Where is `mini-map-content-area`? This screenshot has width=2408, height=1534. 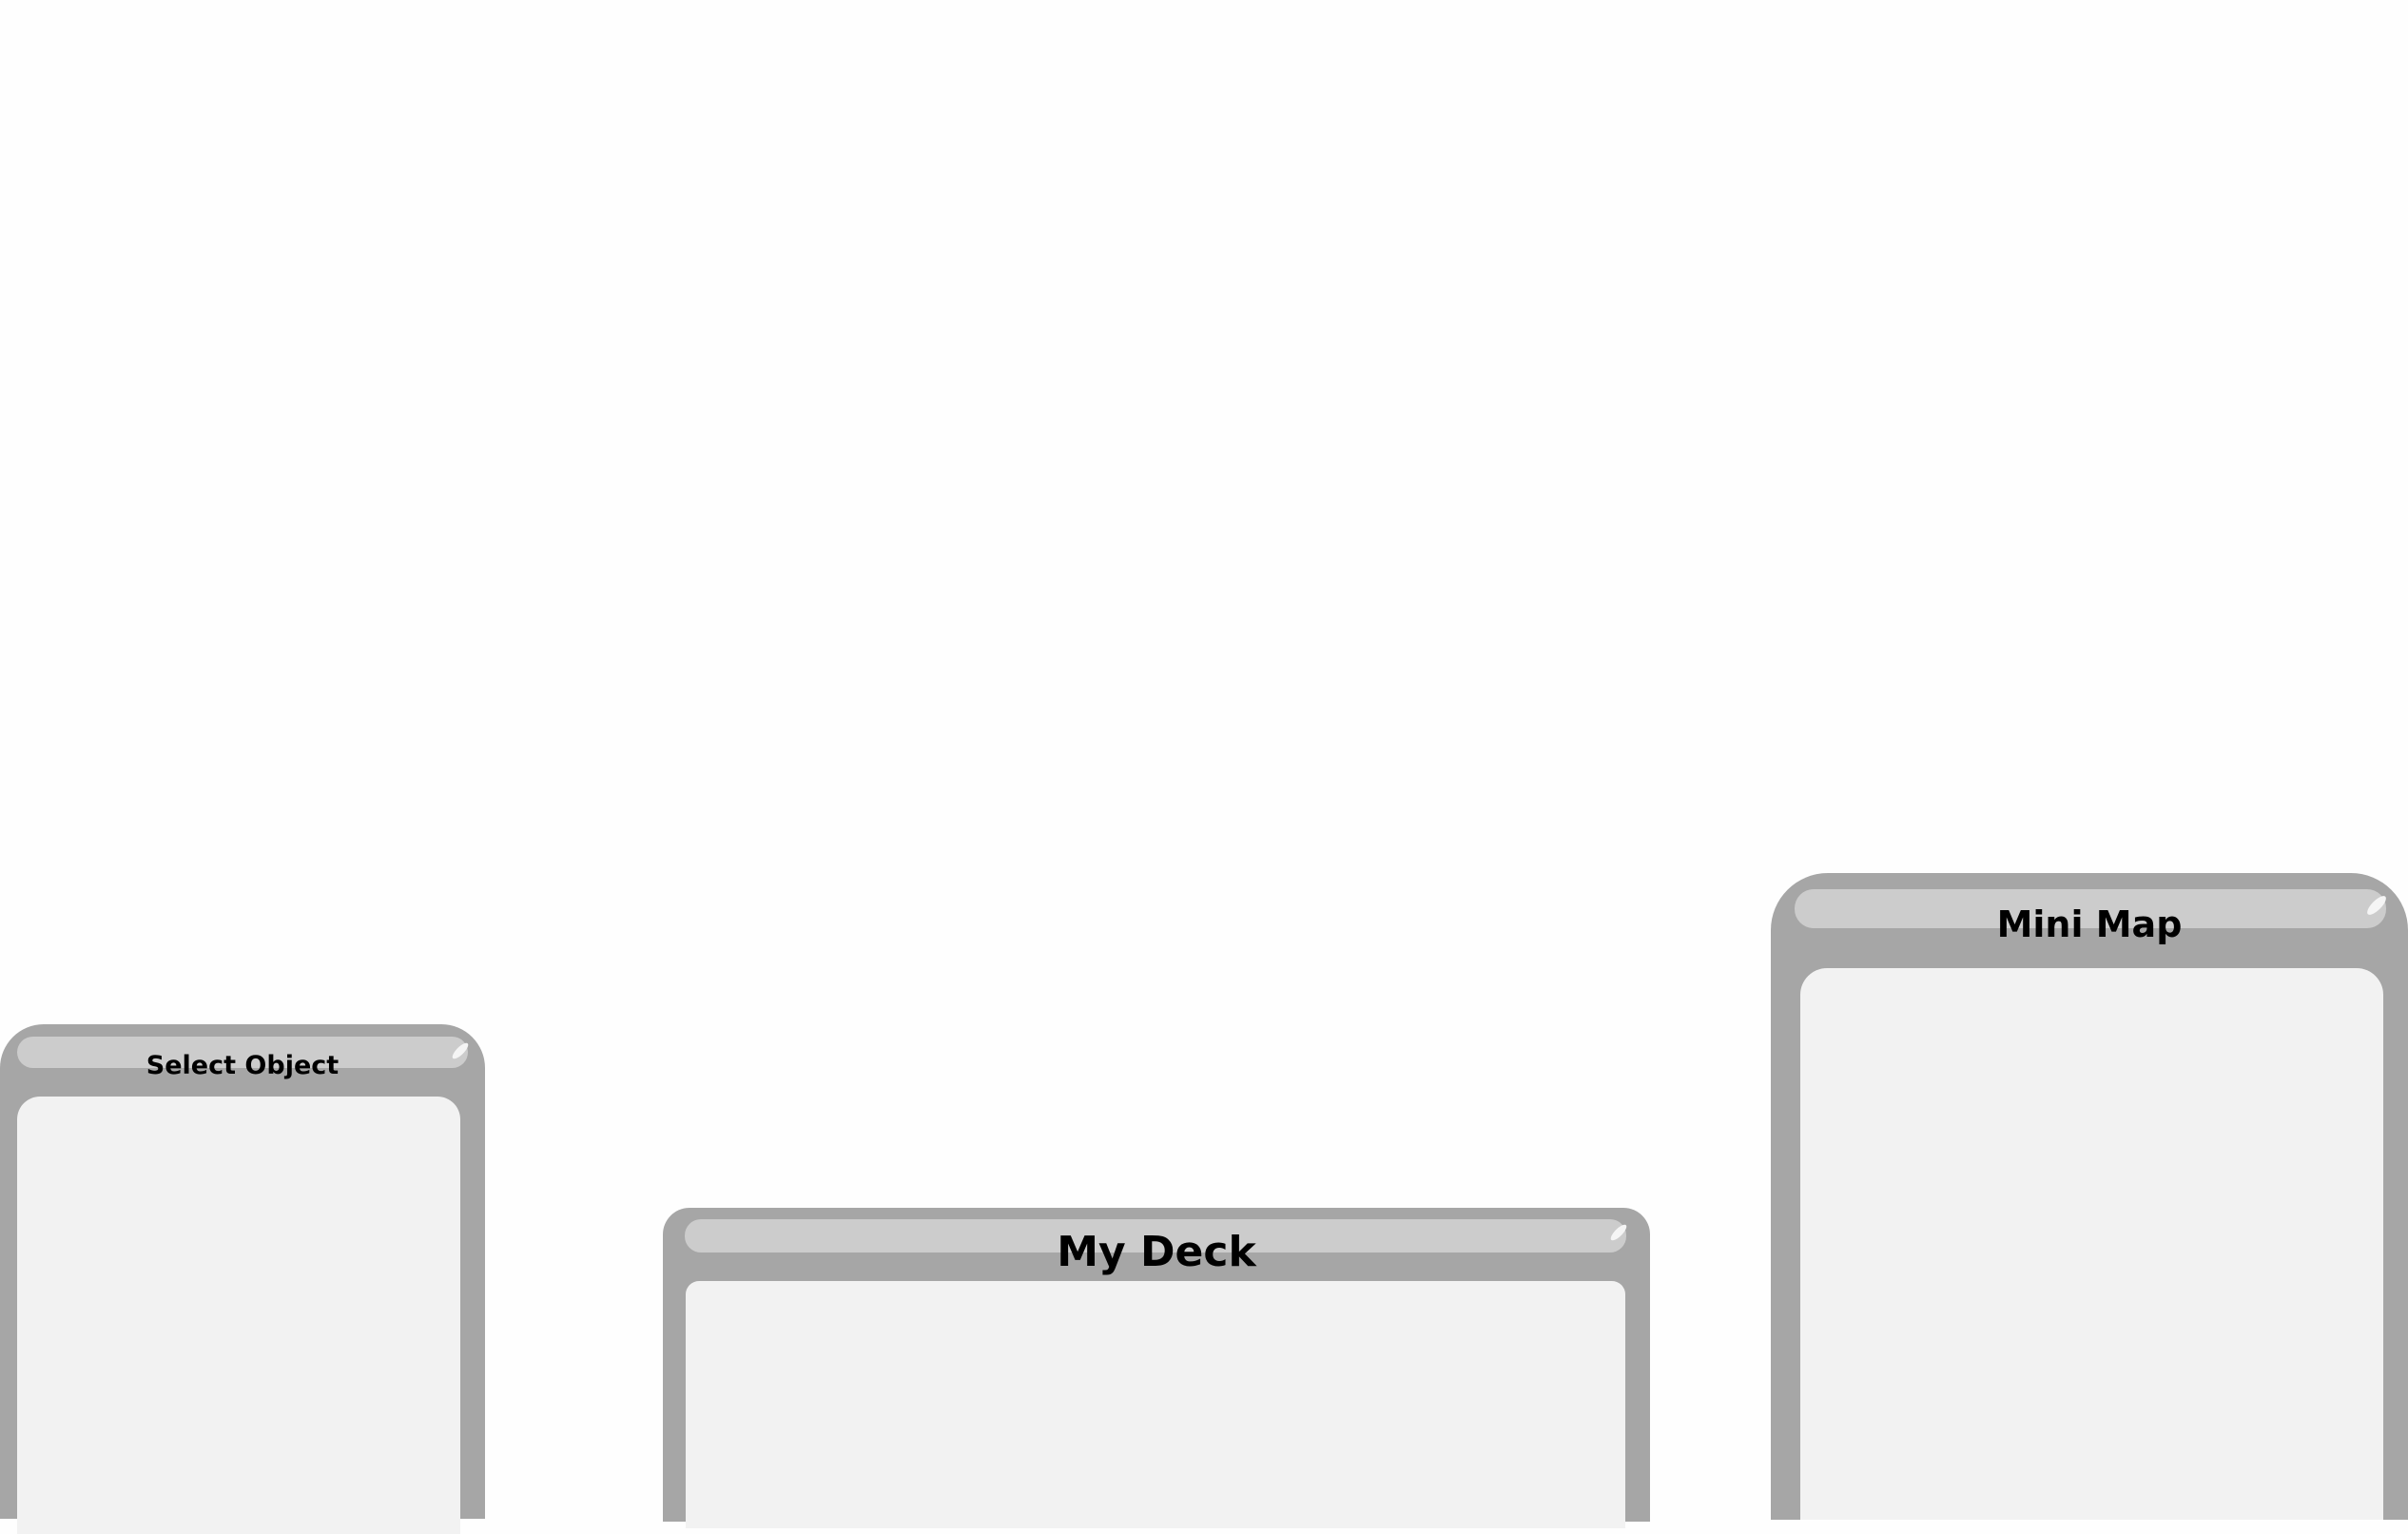
mini-map-content-area is located at coordinates (2092, 1244).